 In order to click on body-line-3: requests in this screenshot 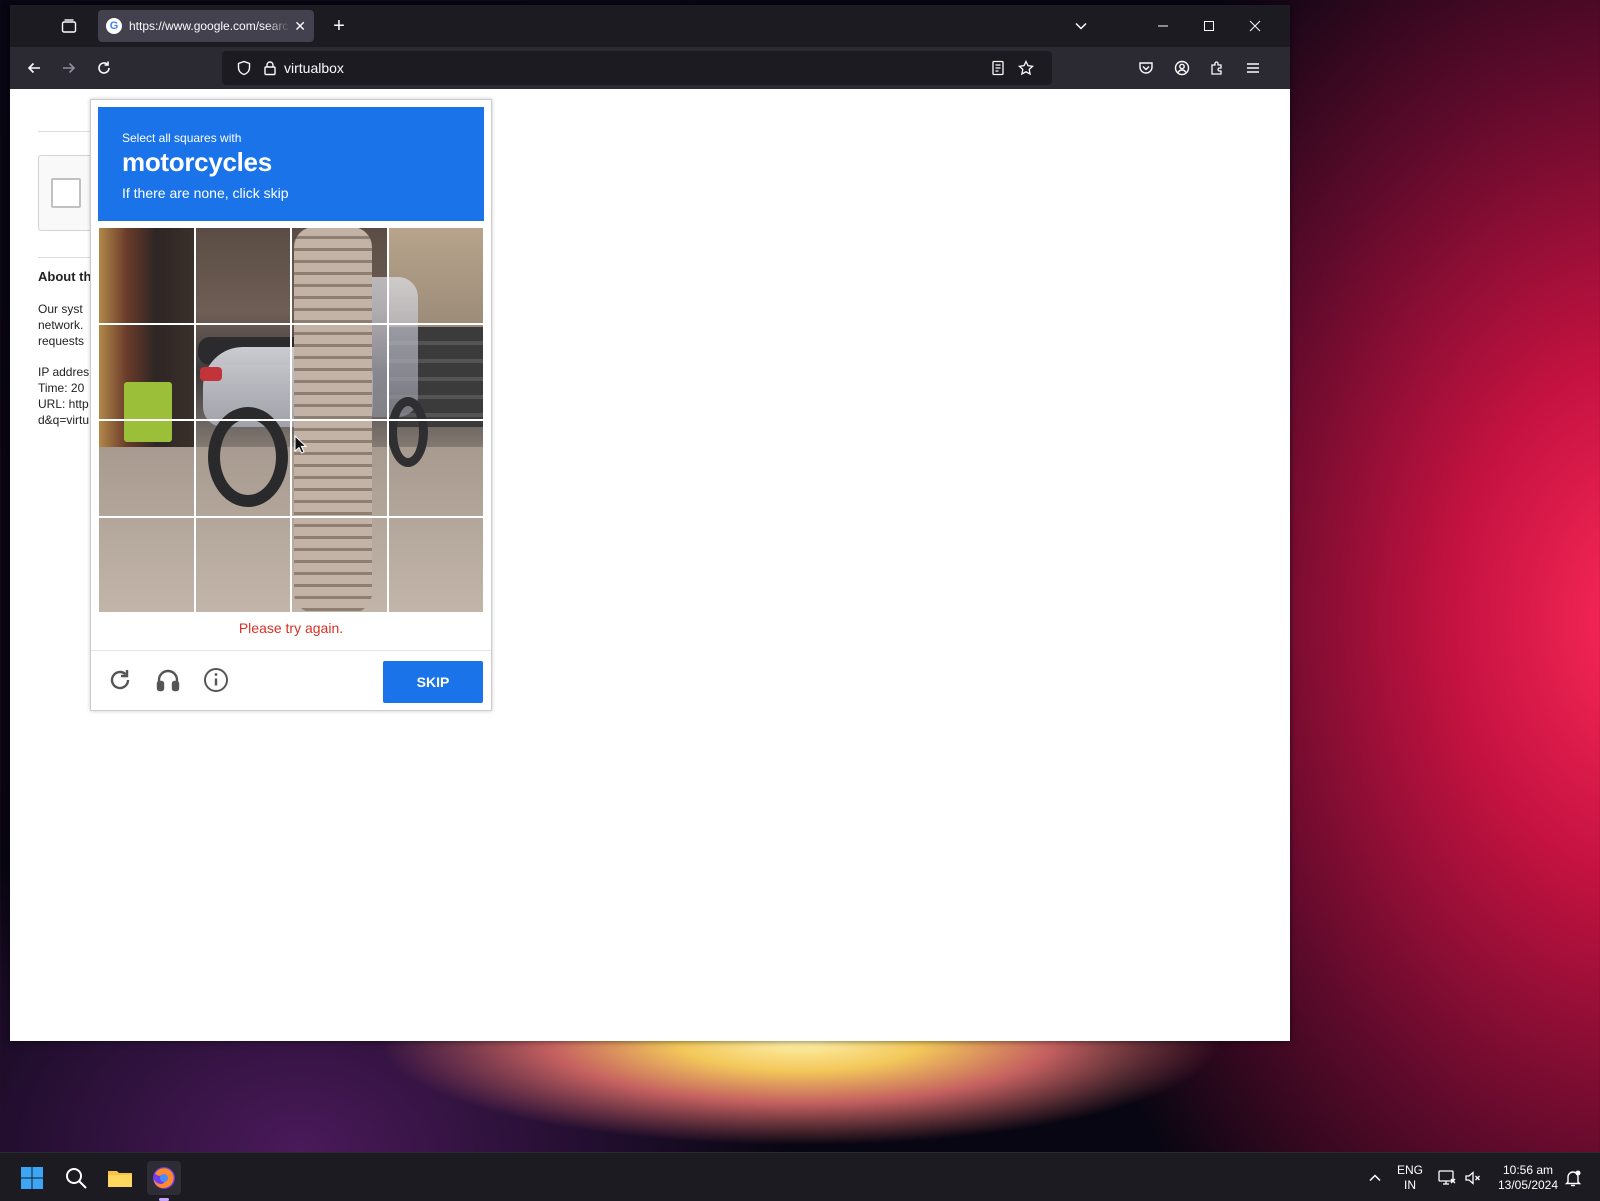, I will do `click(61, 341)`.